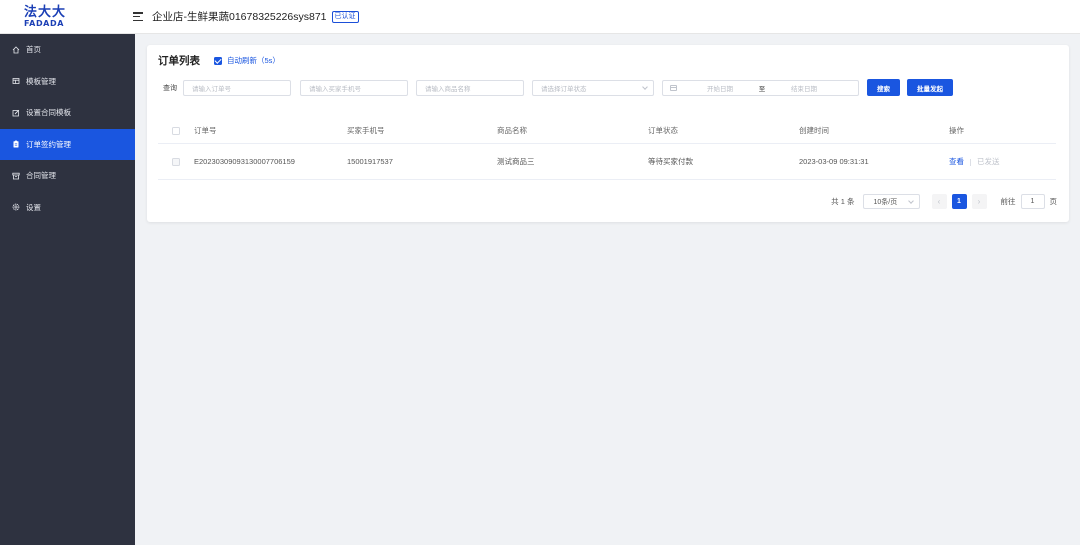 The width and height of the screenshot is (1080, 545). What do you see at coordinates (834, 161) in the screenshot?
I see `created-time-cell: 2023-03-09 09:31:31` at bounding box center [834, 161].